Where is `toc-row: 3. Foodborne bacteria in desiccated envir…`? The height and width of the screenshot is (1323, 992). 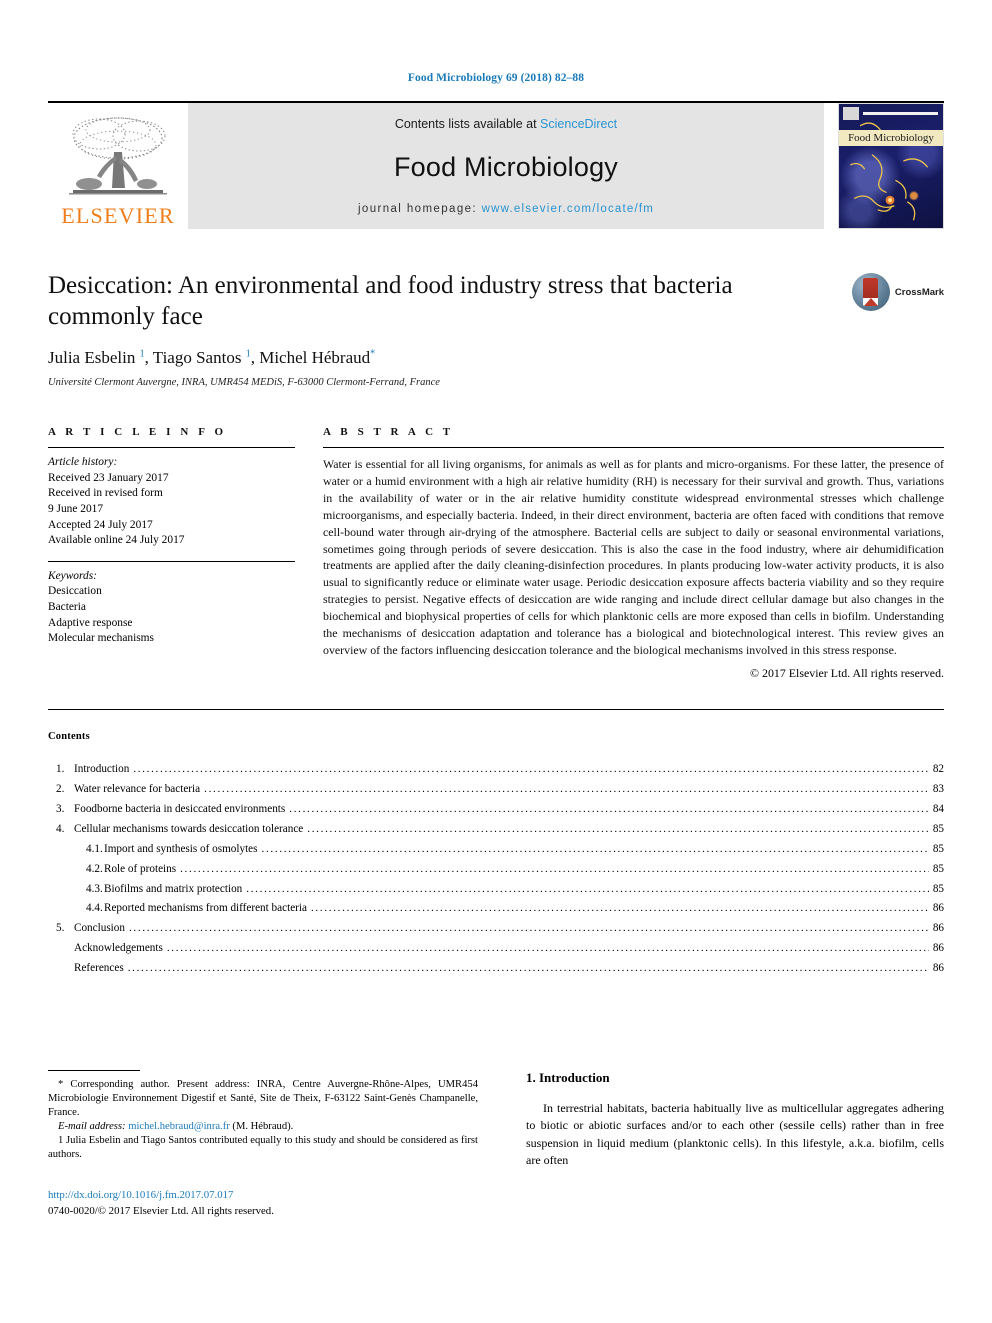
toc-row: 3. Foodborne bacteria in desiccated envir… is located at coordinates (496, 810).